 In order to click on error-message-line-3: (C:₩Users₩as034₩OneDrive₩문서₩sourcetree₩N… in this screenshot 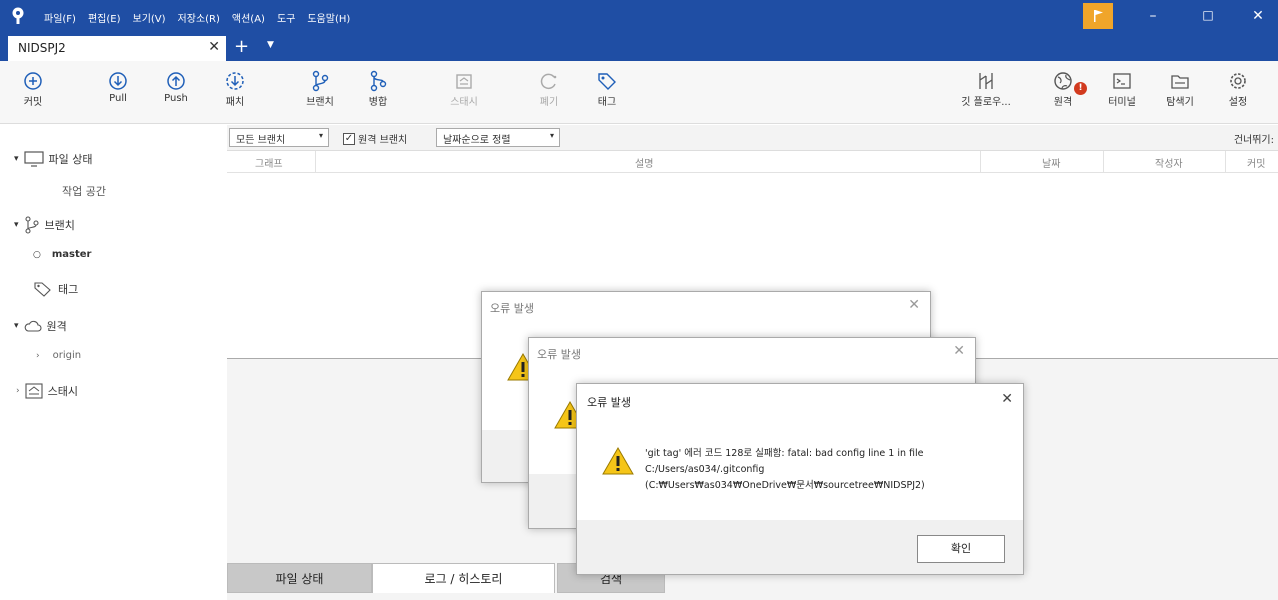, I will do `click(785, 485)`.